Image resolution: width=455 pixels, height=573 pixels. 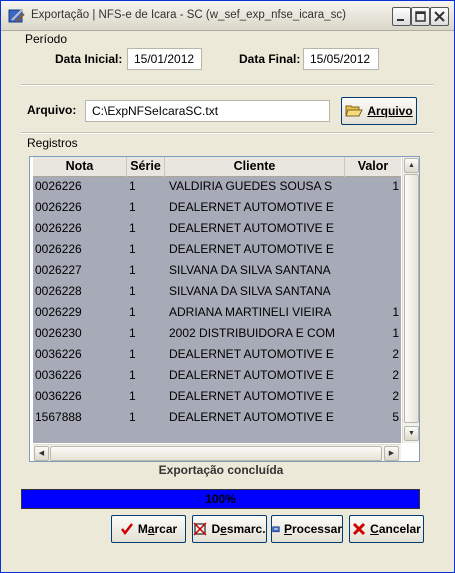 What do you see at coordinates (251, 186) in the screenshot?
I see `cell-cliente: VALDIRIA GUEDES SOUSA S` at bounding box center [251, 186].